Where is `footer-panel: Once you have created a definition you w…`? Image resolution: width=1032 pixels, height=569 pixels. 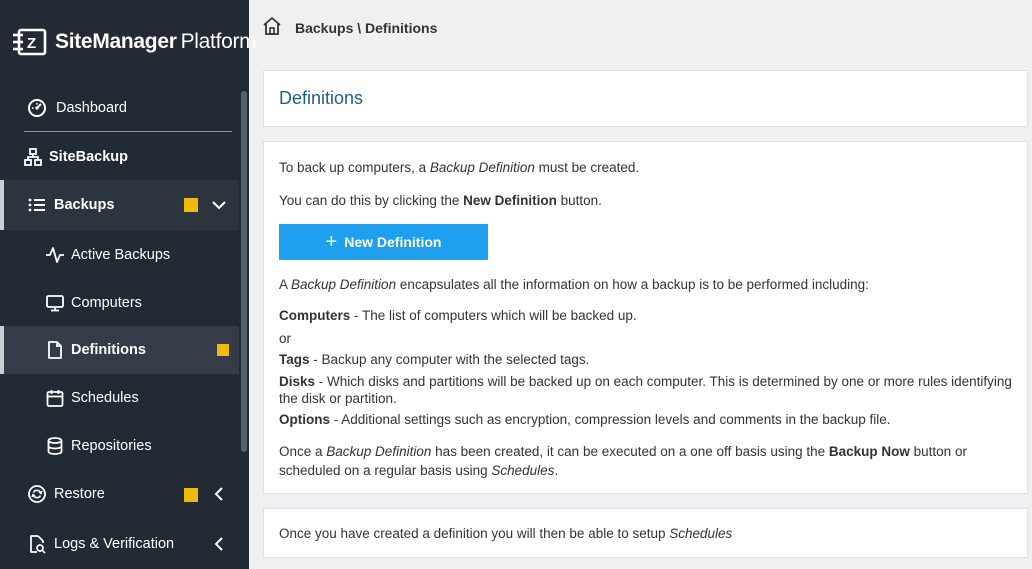 footer-panel: Once you have created a definition you w… is located at coordinates (645, 533).